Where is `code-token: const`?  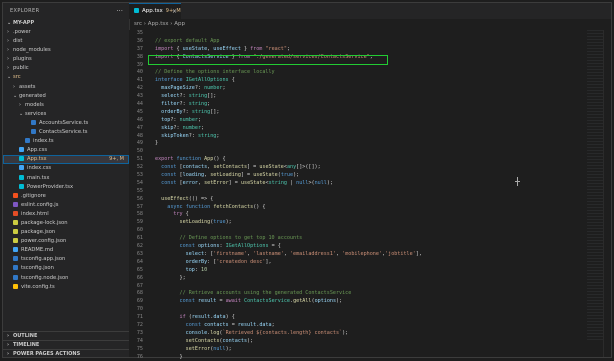
code-token: const is located at coordinates (187, 246).